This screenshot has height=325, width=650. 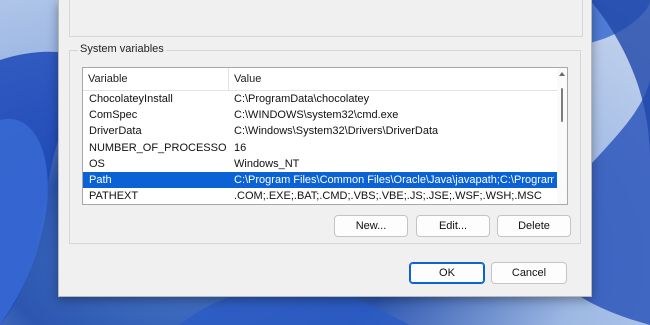 What do you see at coordinates (316, 115) in the screenshot?
I see `variable-value: C:\WINDOWS\system32\cmd.exe` at bounding box center [316, 115].